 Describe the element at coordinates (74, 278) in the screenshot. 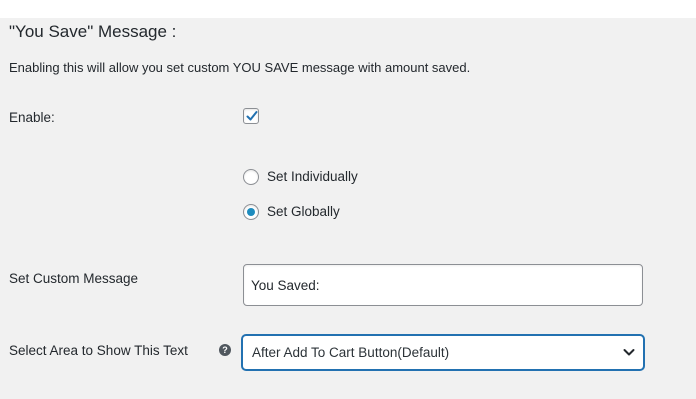

I see `custom-message-label: Set Custom Message` at that location.